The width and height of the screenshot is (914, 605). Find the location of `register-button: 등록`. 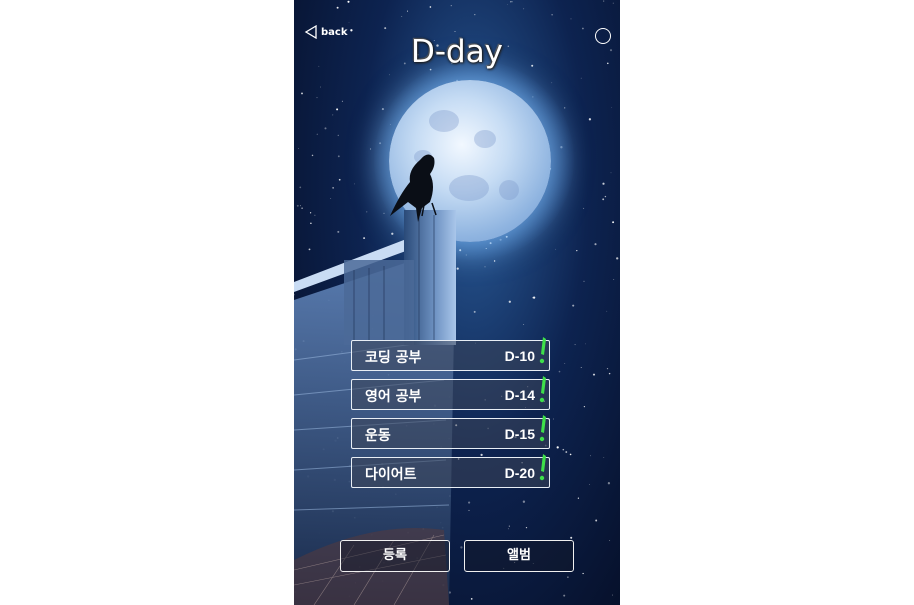

register-button: 등록 is located at coordinates (395, 556).